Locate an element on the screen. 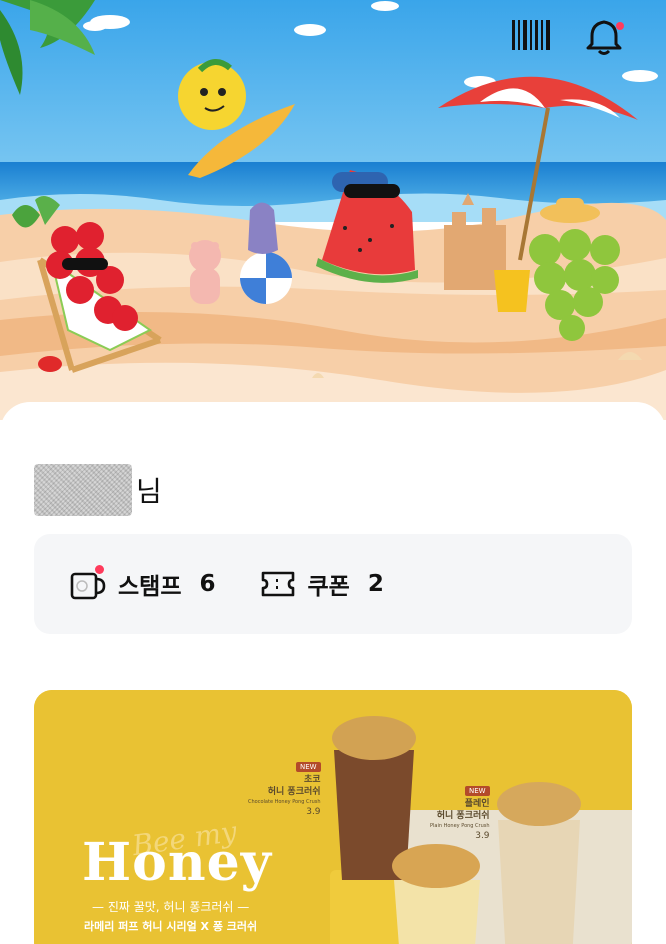  greeting-suffix: 님 is located at coordinates (149, 491).